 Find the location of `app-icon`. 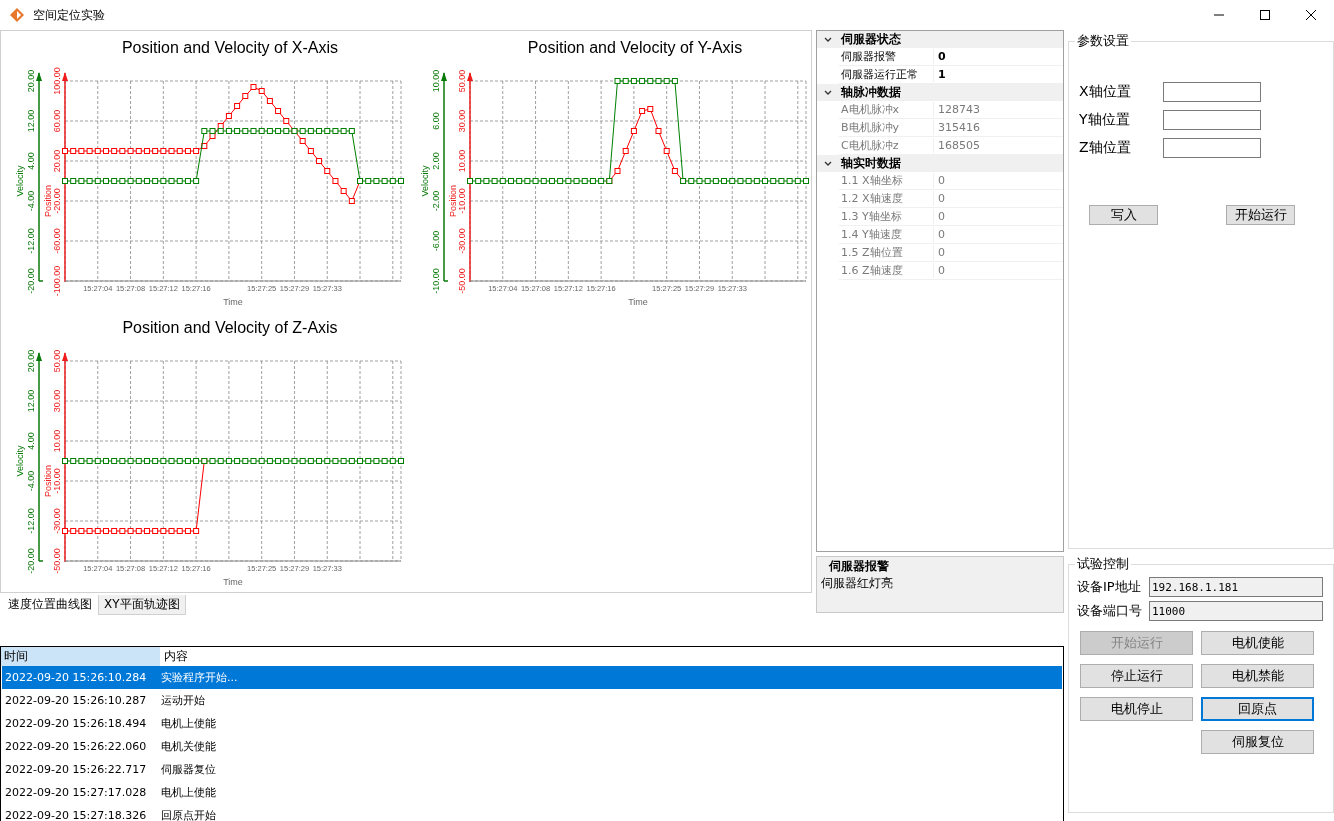

app-icon is located at coordinates (17, 15).